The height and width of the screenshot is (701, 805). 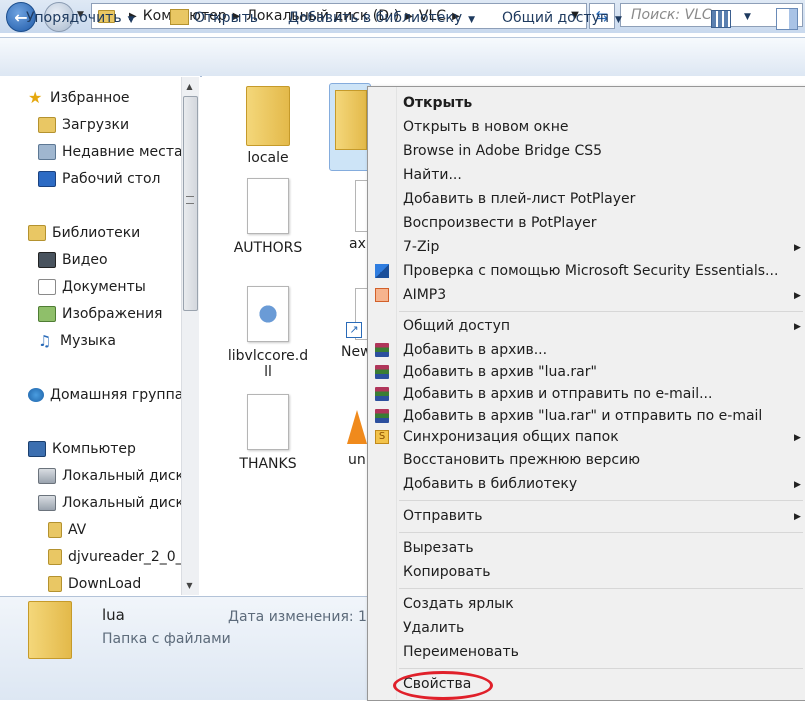 I want to click on nav-label: Изображения, so click(x=112, y=314).